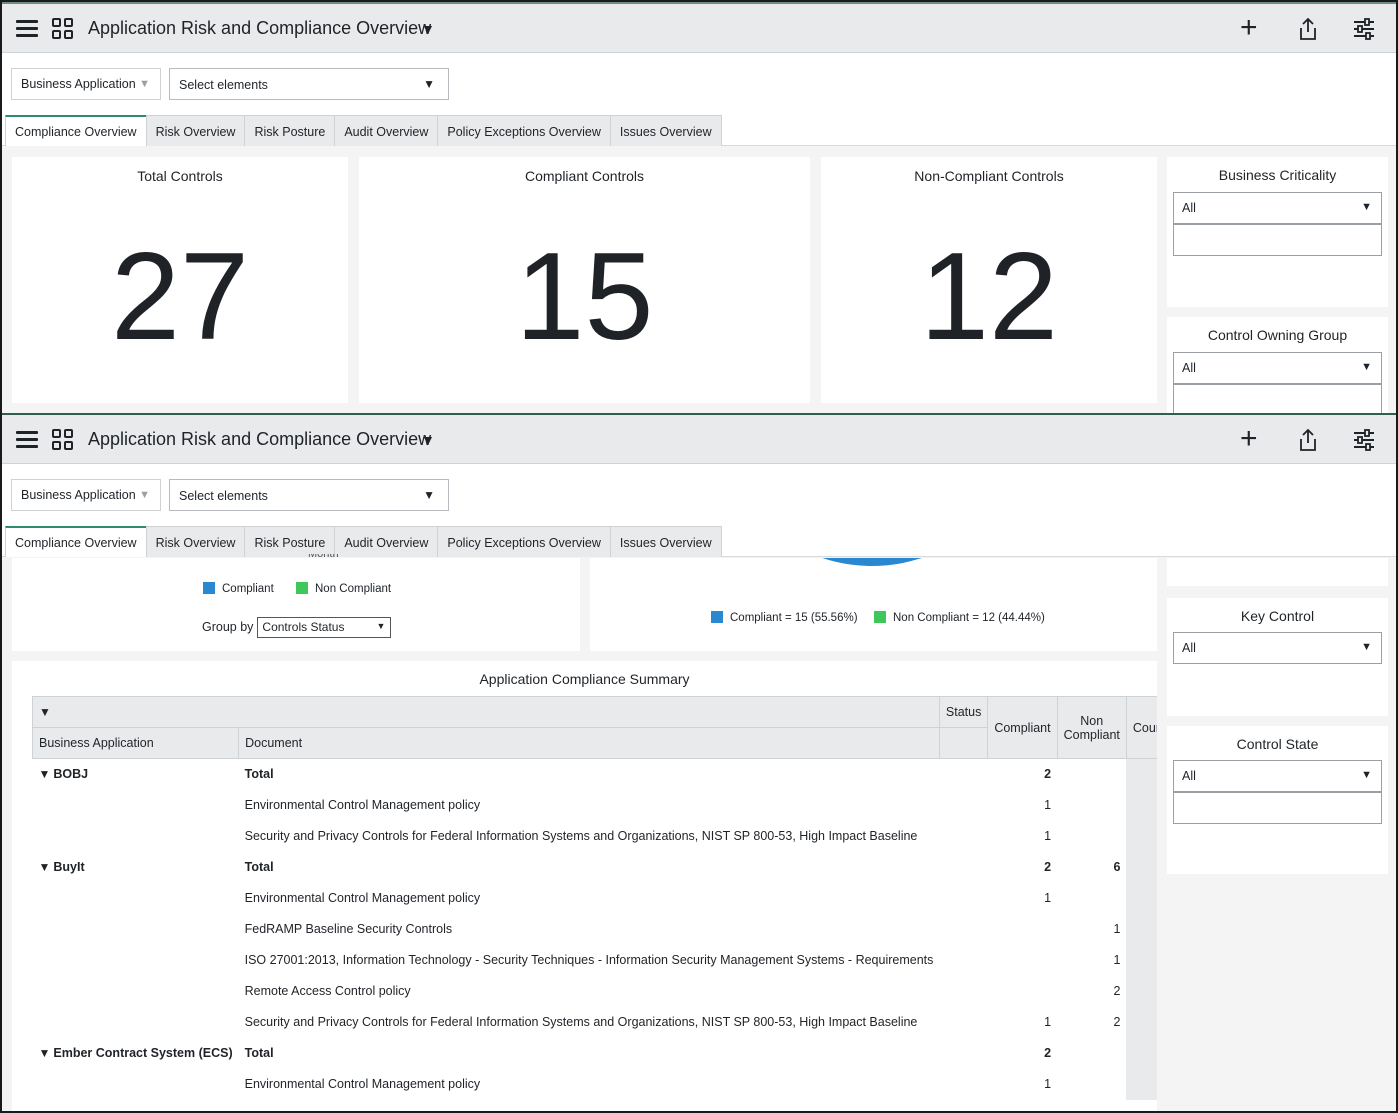 This screenshot has height=1113, width=1398. What do you see at coordinates (1277, 648) in the screenshot?
I see `key-control-select: All ▼` at bounding box center [1277, 648].